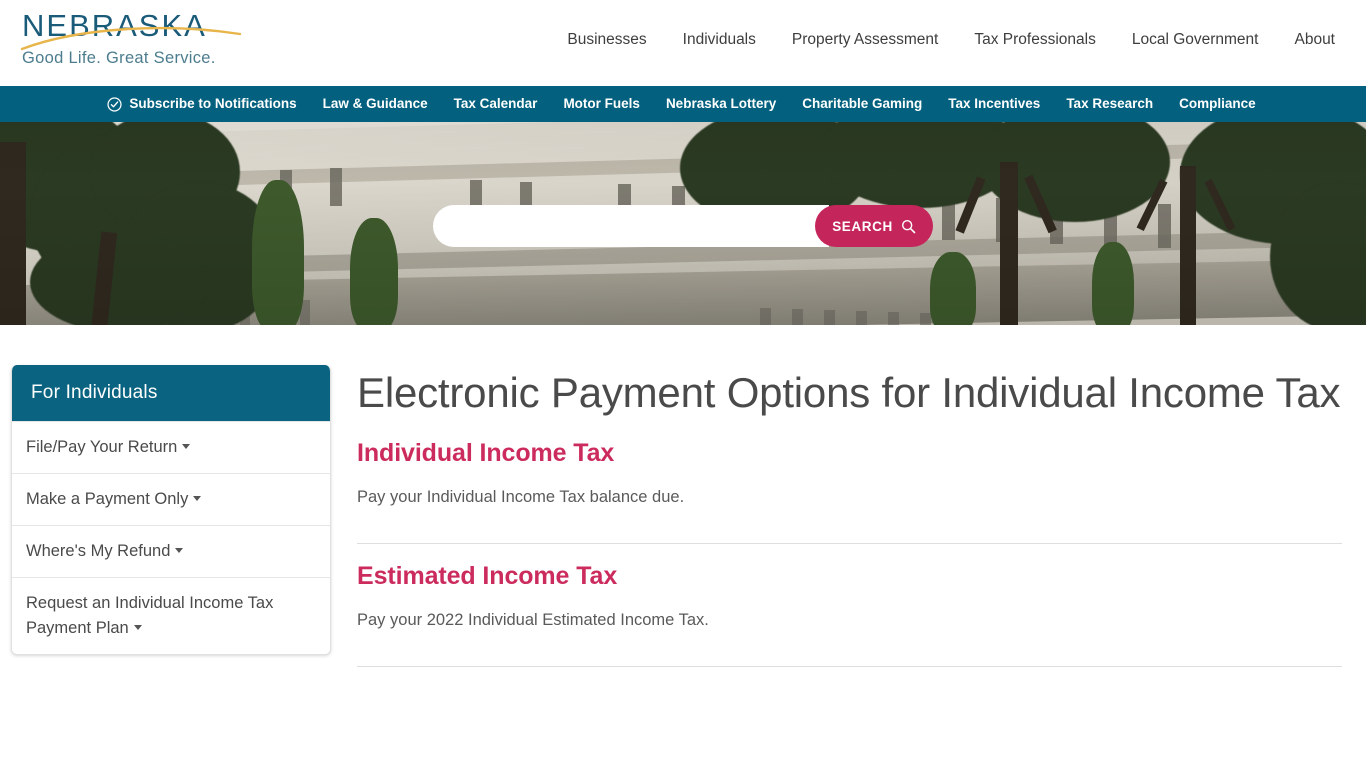  Describe the element at coordinates (865, 40) in the screenshot. I see `nav-item-property-assessment: Property Assessment` at that location.